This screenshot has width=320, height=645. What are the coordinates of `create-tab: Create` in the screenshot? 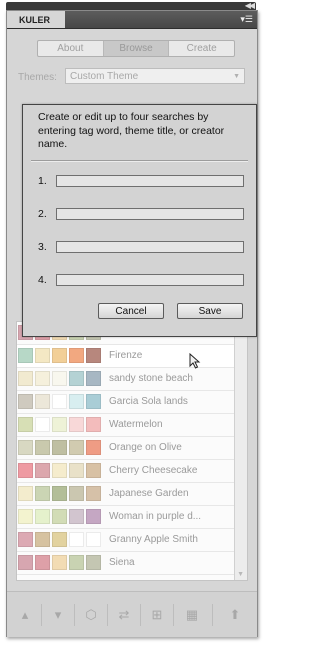 It's located at (201, 48).